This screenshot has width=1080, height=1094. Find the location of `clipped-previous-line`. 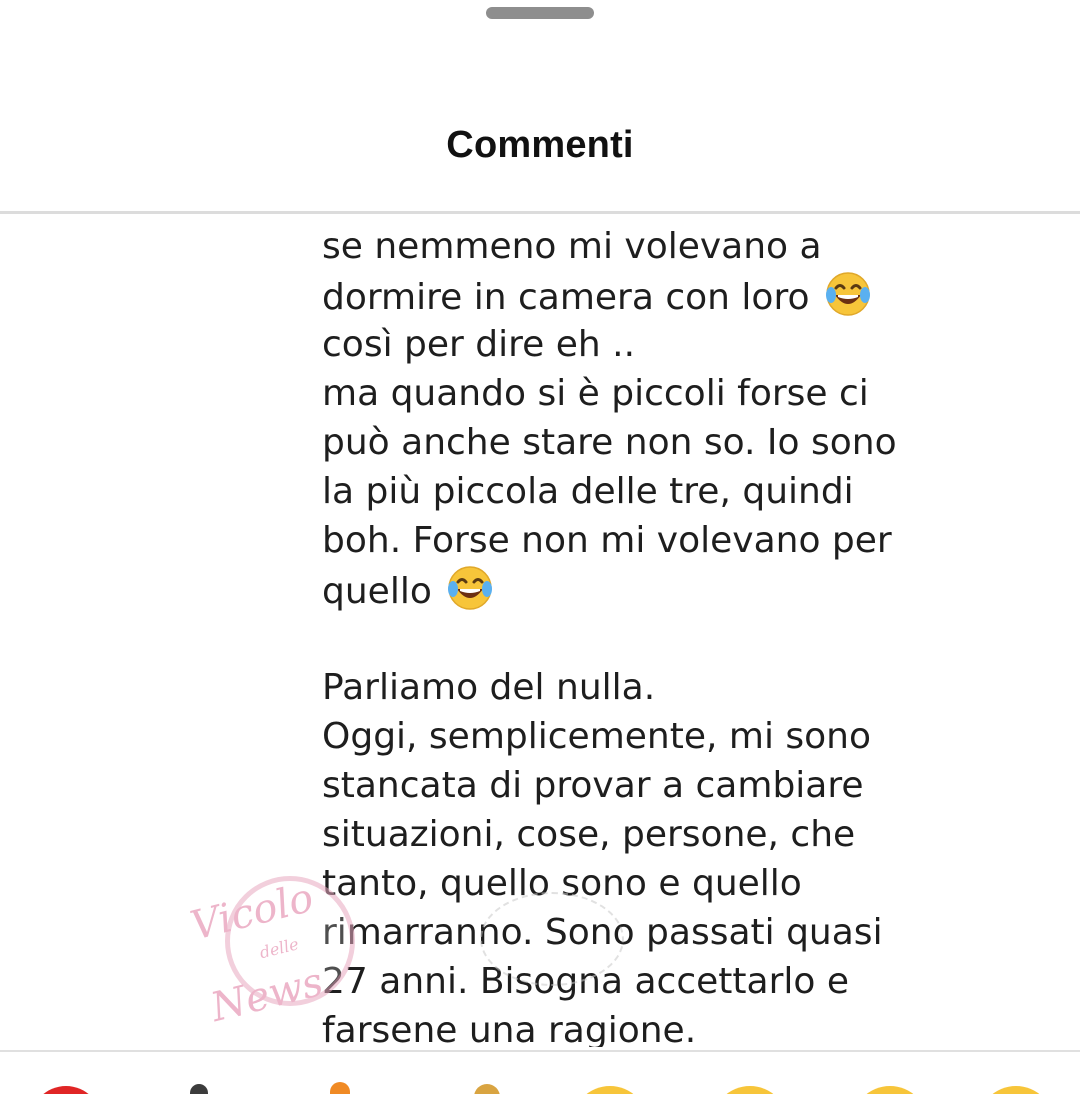

clipped-previous-line is located at coordinates (622, 217).